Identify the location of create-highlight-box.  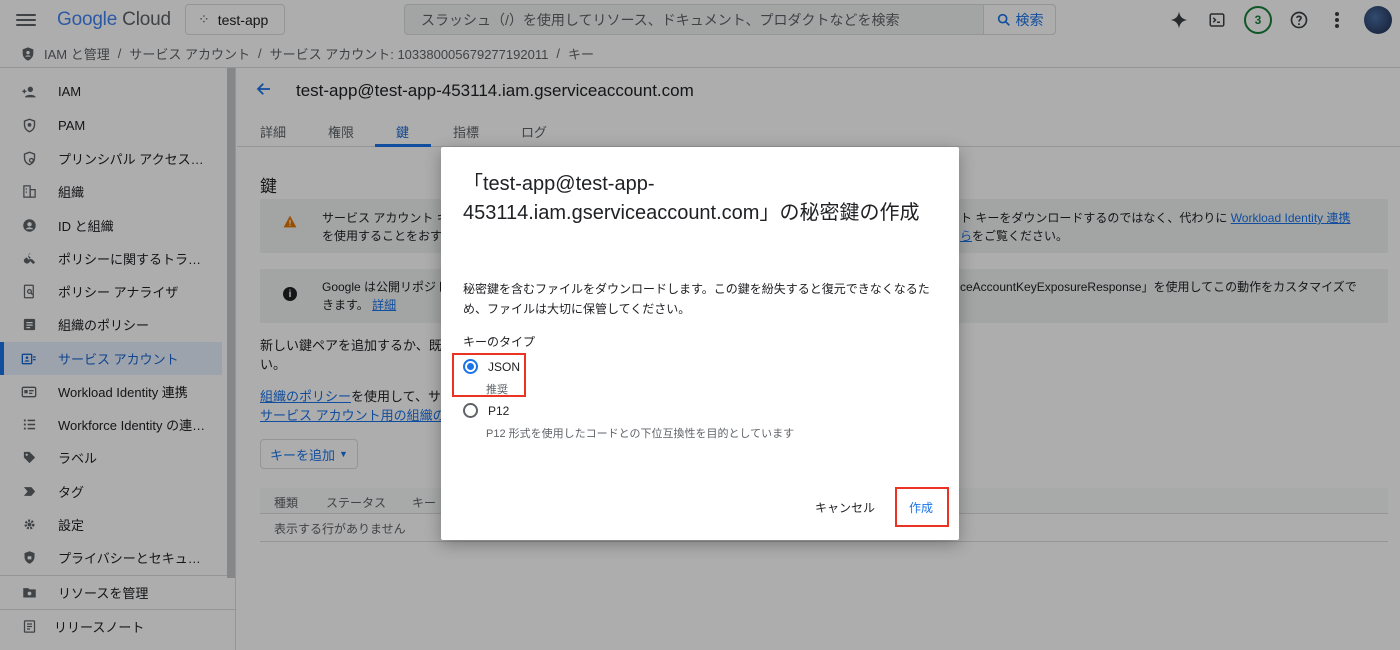
(922, 507).